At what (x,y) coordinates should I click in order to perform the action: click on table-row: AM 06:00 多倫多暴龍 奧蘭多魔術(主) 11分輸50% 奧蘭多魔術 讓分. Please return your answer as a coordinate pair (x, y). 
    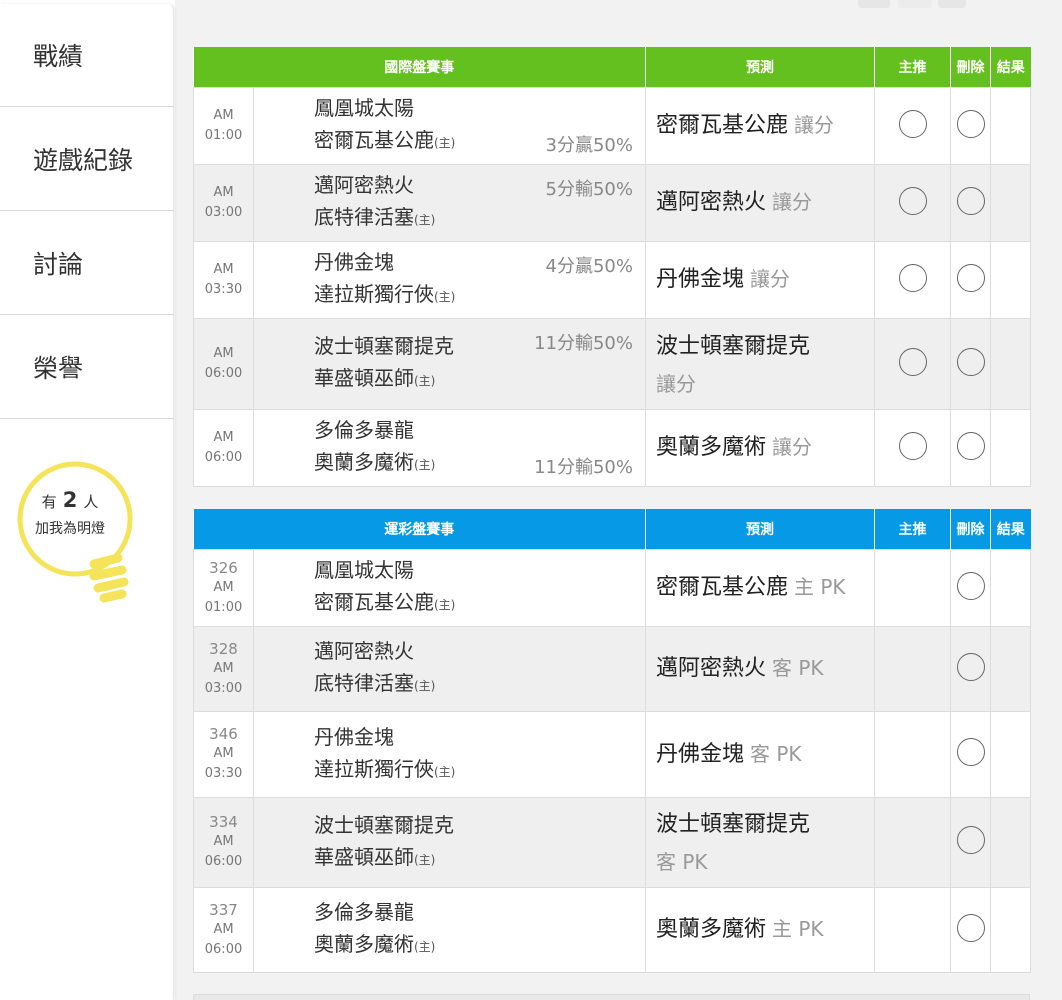
    Looking at the image, I should click on (612, 447).